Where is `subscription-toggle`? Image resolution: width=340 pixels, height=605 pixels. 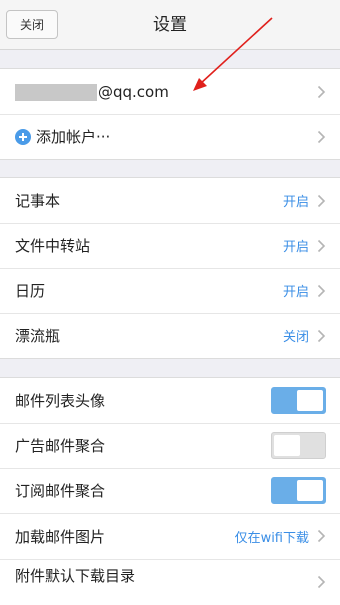 subscription-toggle is located at coordinates (298, 490).